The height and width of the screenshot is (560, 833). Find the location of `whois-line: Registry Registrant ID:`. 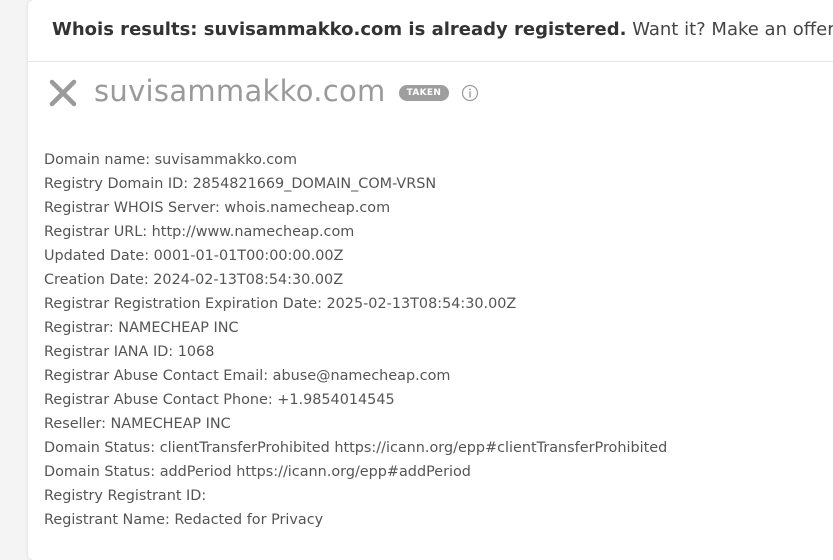

whois-line: Registry Registrant ID: is located at coordinates (125, 496).